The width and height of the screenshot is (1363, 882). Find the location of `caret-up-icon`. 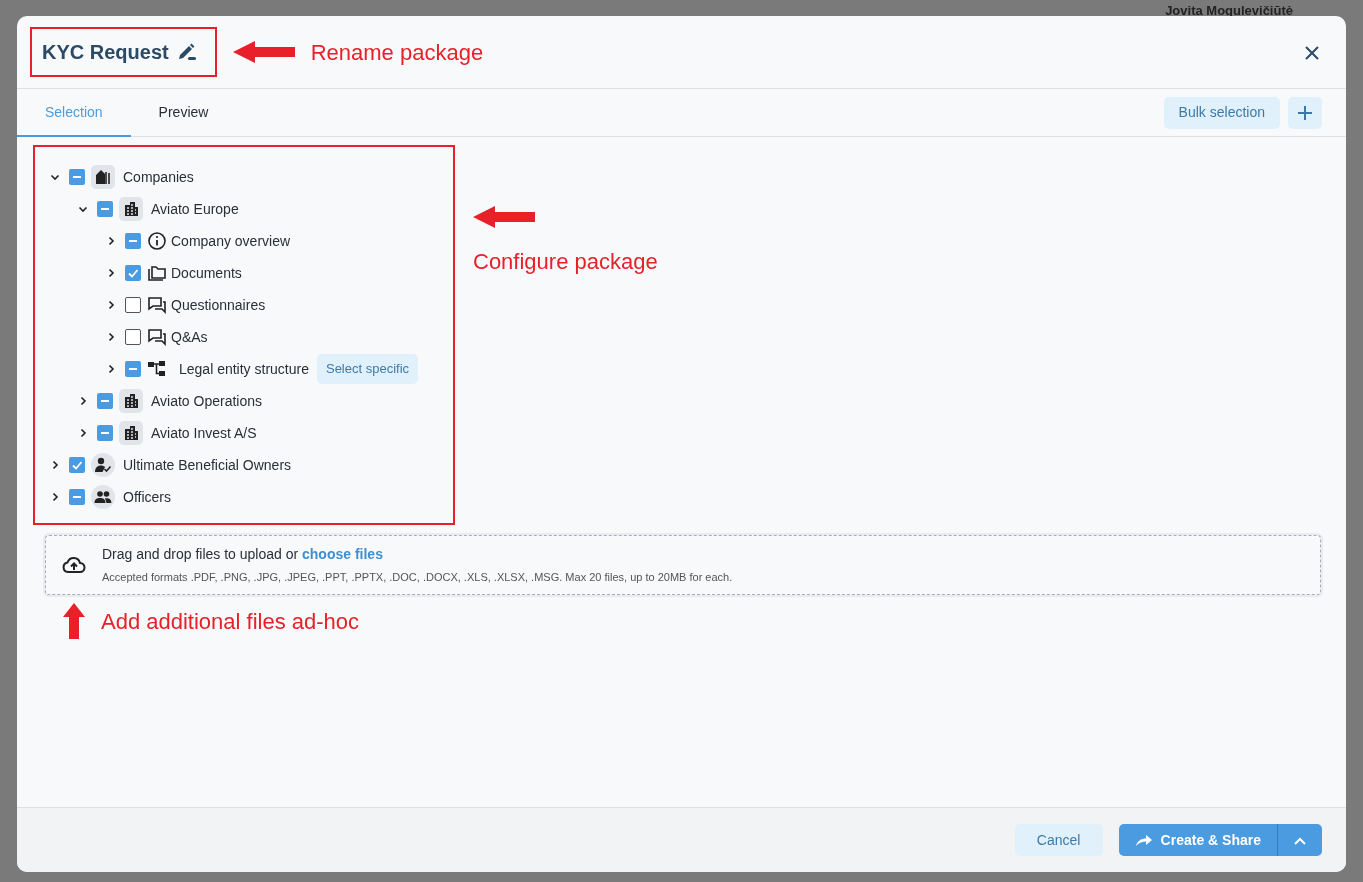

caret-up-icon is located at coordinates (1300, 840).